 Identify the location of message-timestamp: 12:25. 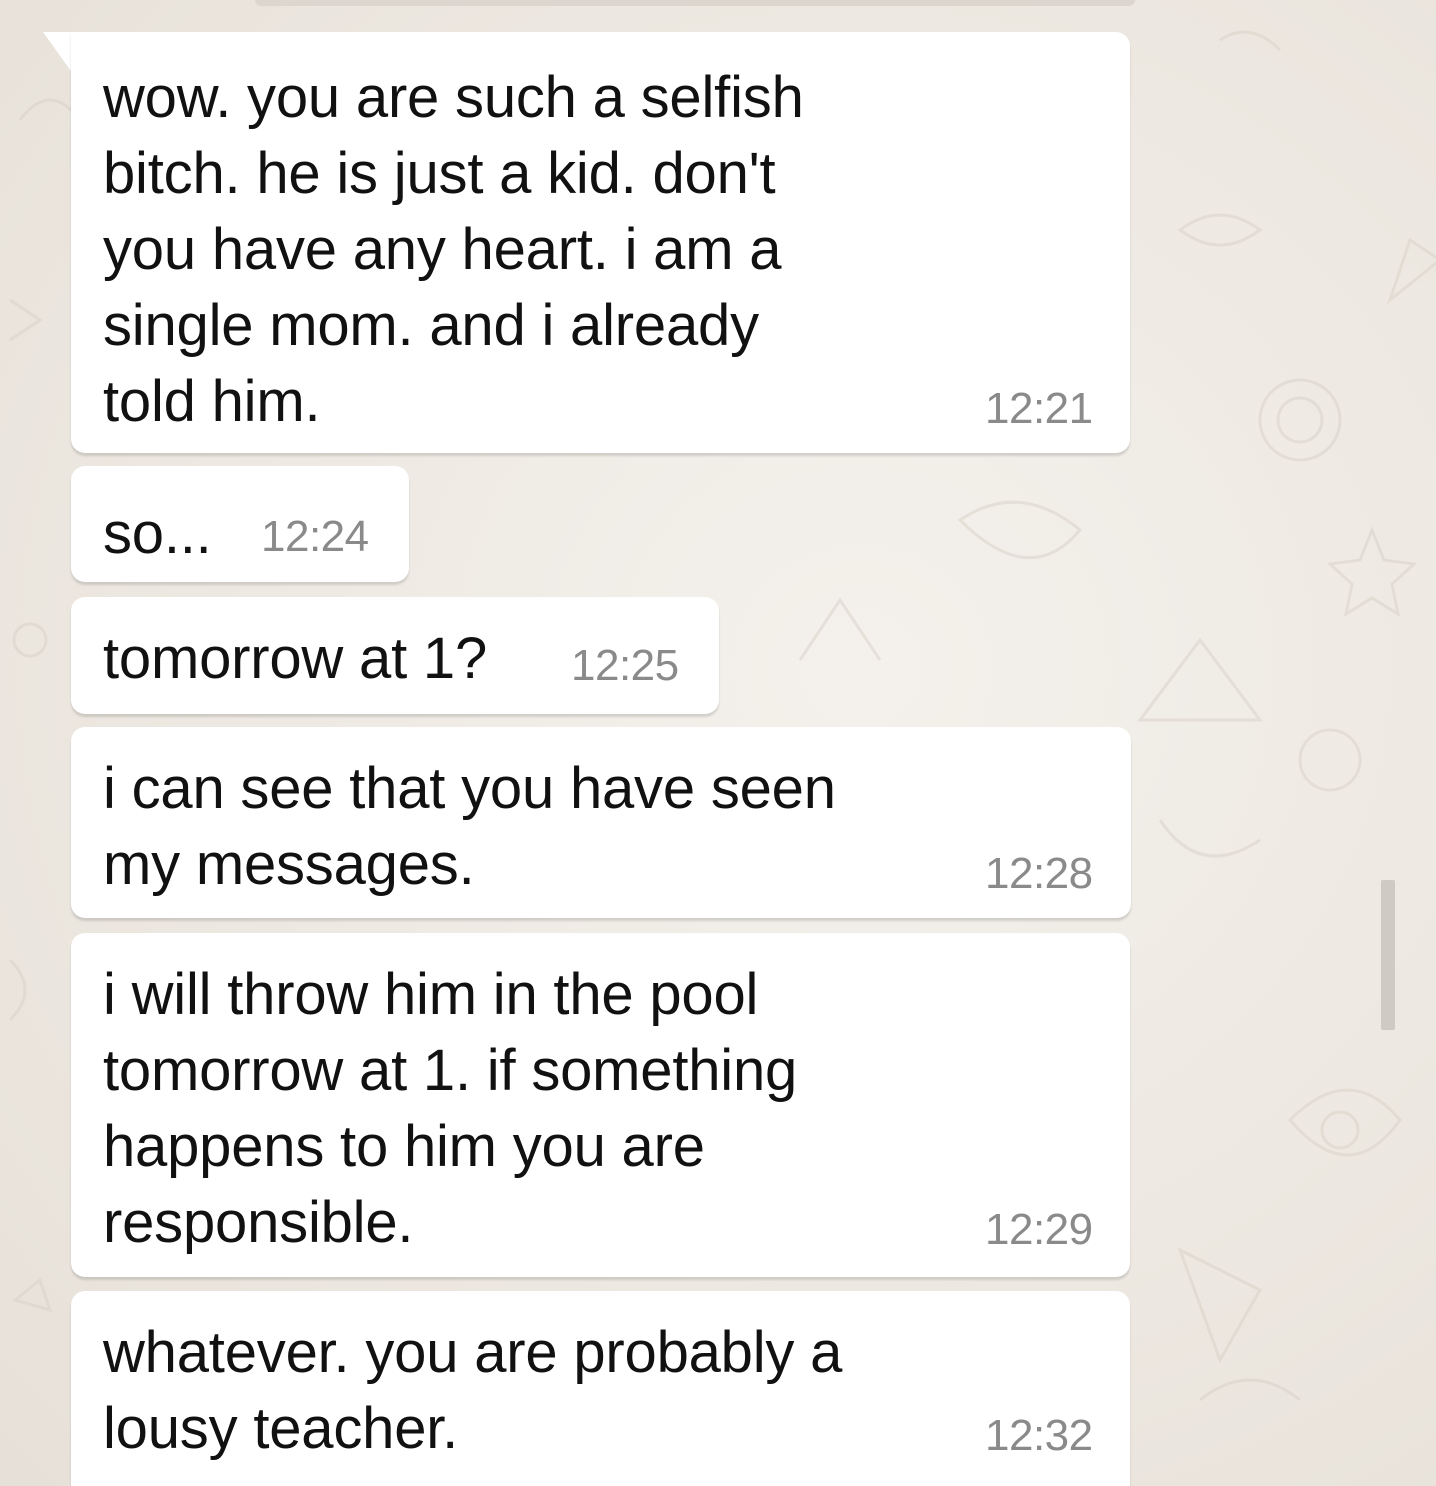
(625, 665).